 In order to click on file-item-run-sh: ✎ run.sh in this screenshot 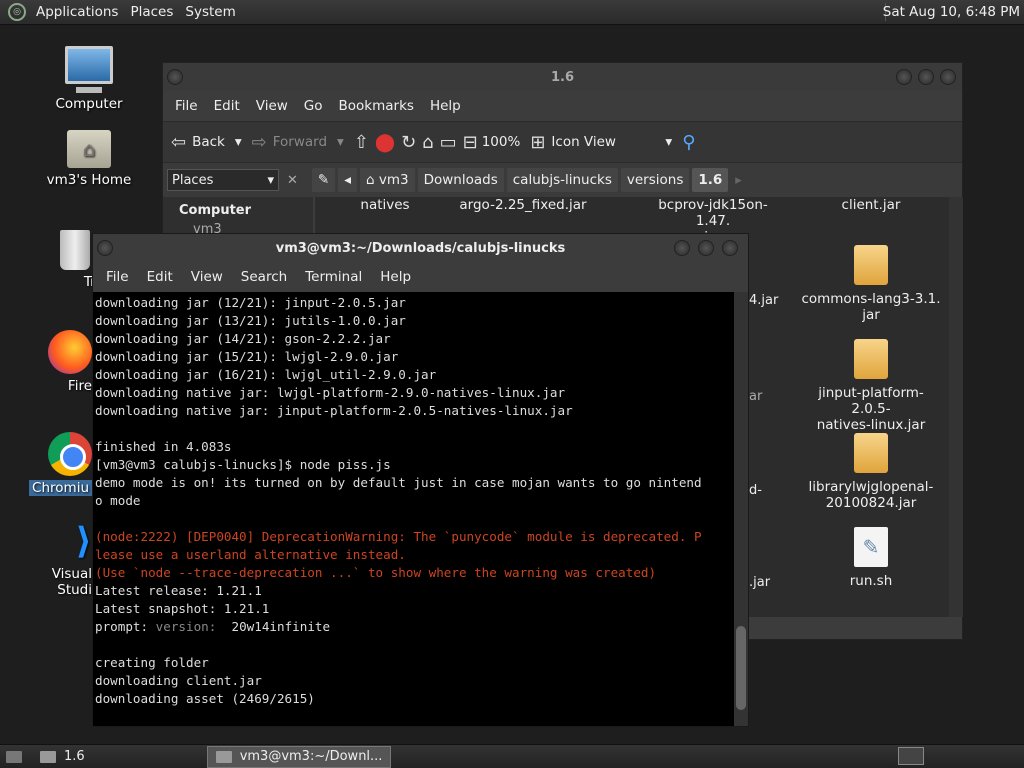, I will do `click(871, 558)`.